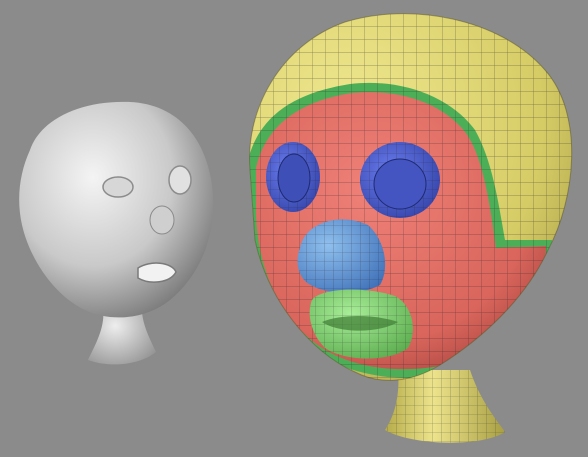  I want to click on gray-right-eye, so click(180, 180).